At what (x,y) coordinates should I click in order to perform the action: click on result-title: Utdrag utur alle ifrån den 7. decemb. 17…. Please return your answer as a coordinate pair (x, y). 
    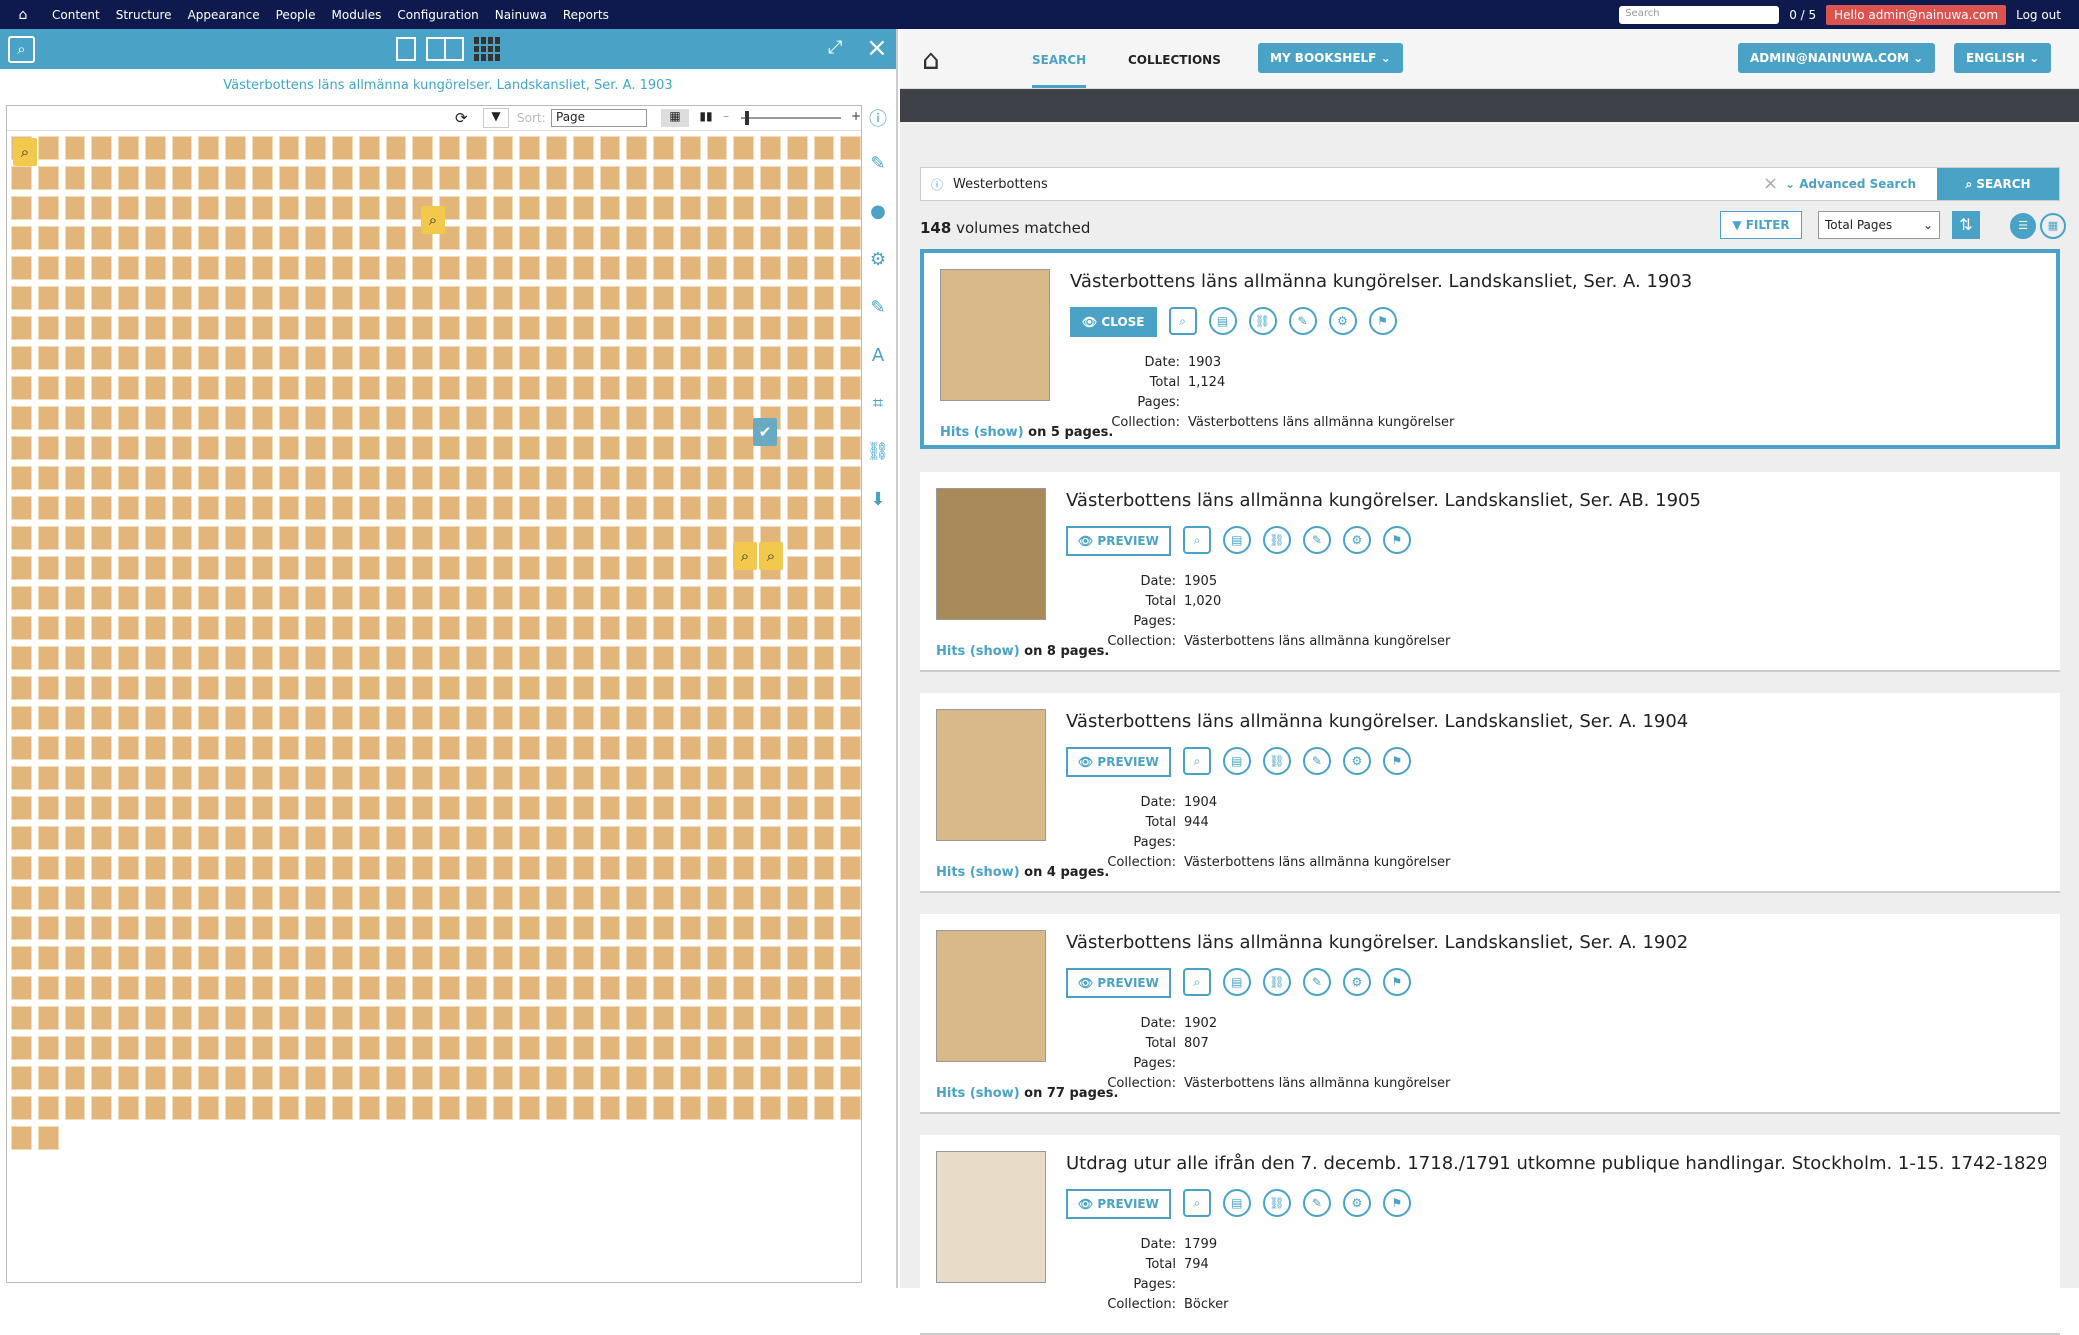
    Looking at the image, I should click on (1556, 1163).